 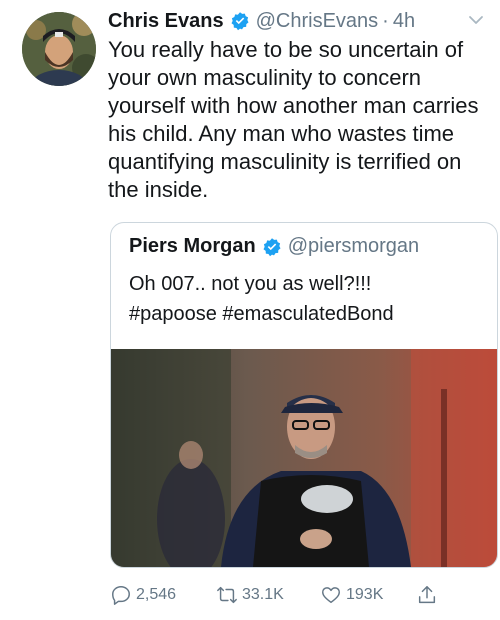 I want to click on share-icon, so click(x=427, y=595).